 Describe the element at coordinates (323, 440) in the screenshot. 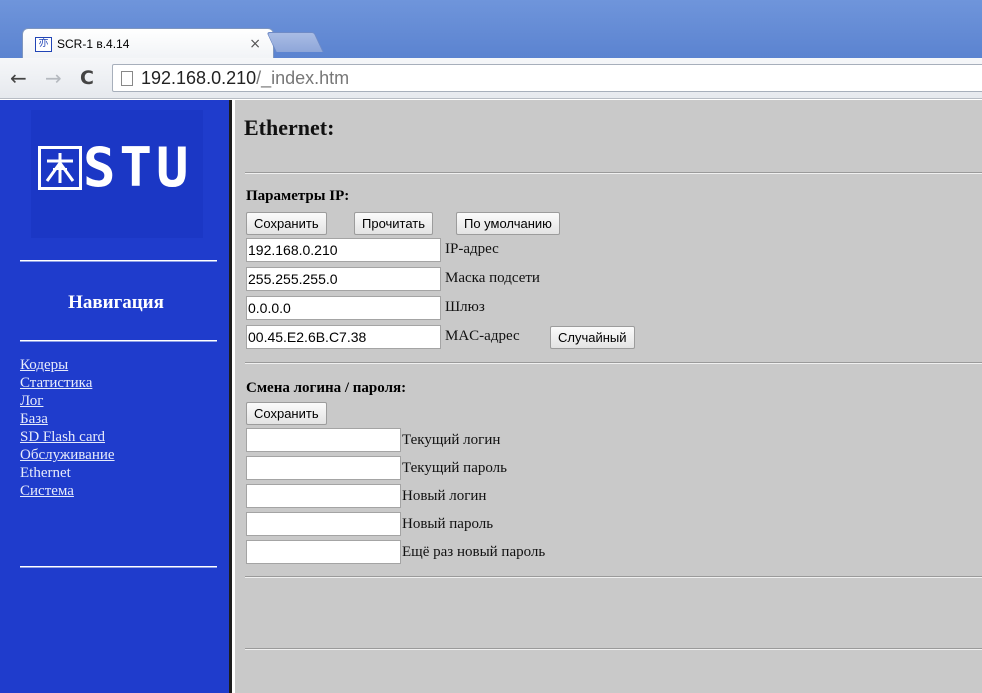

I see `current-login-input` at that location.